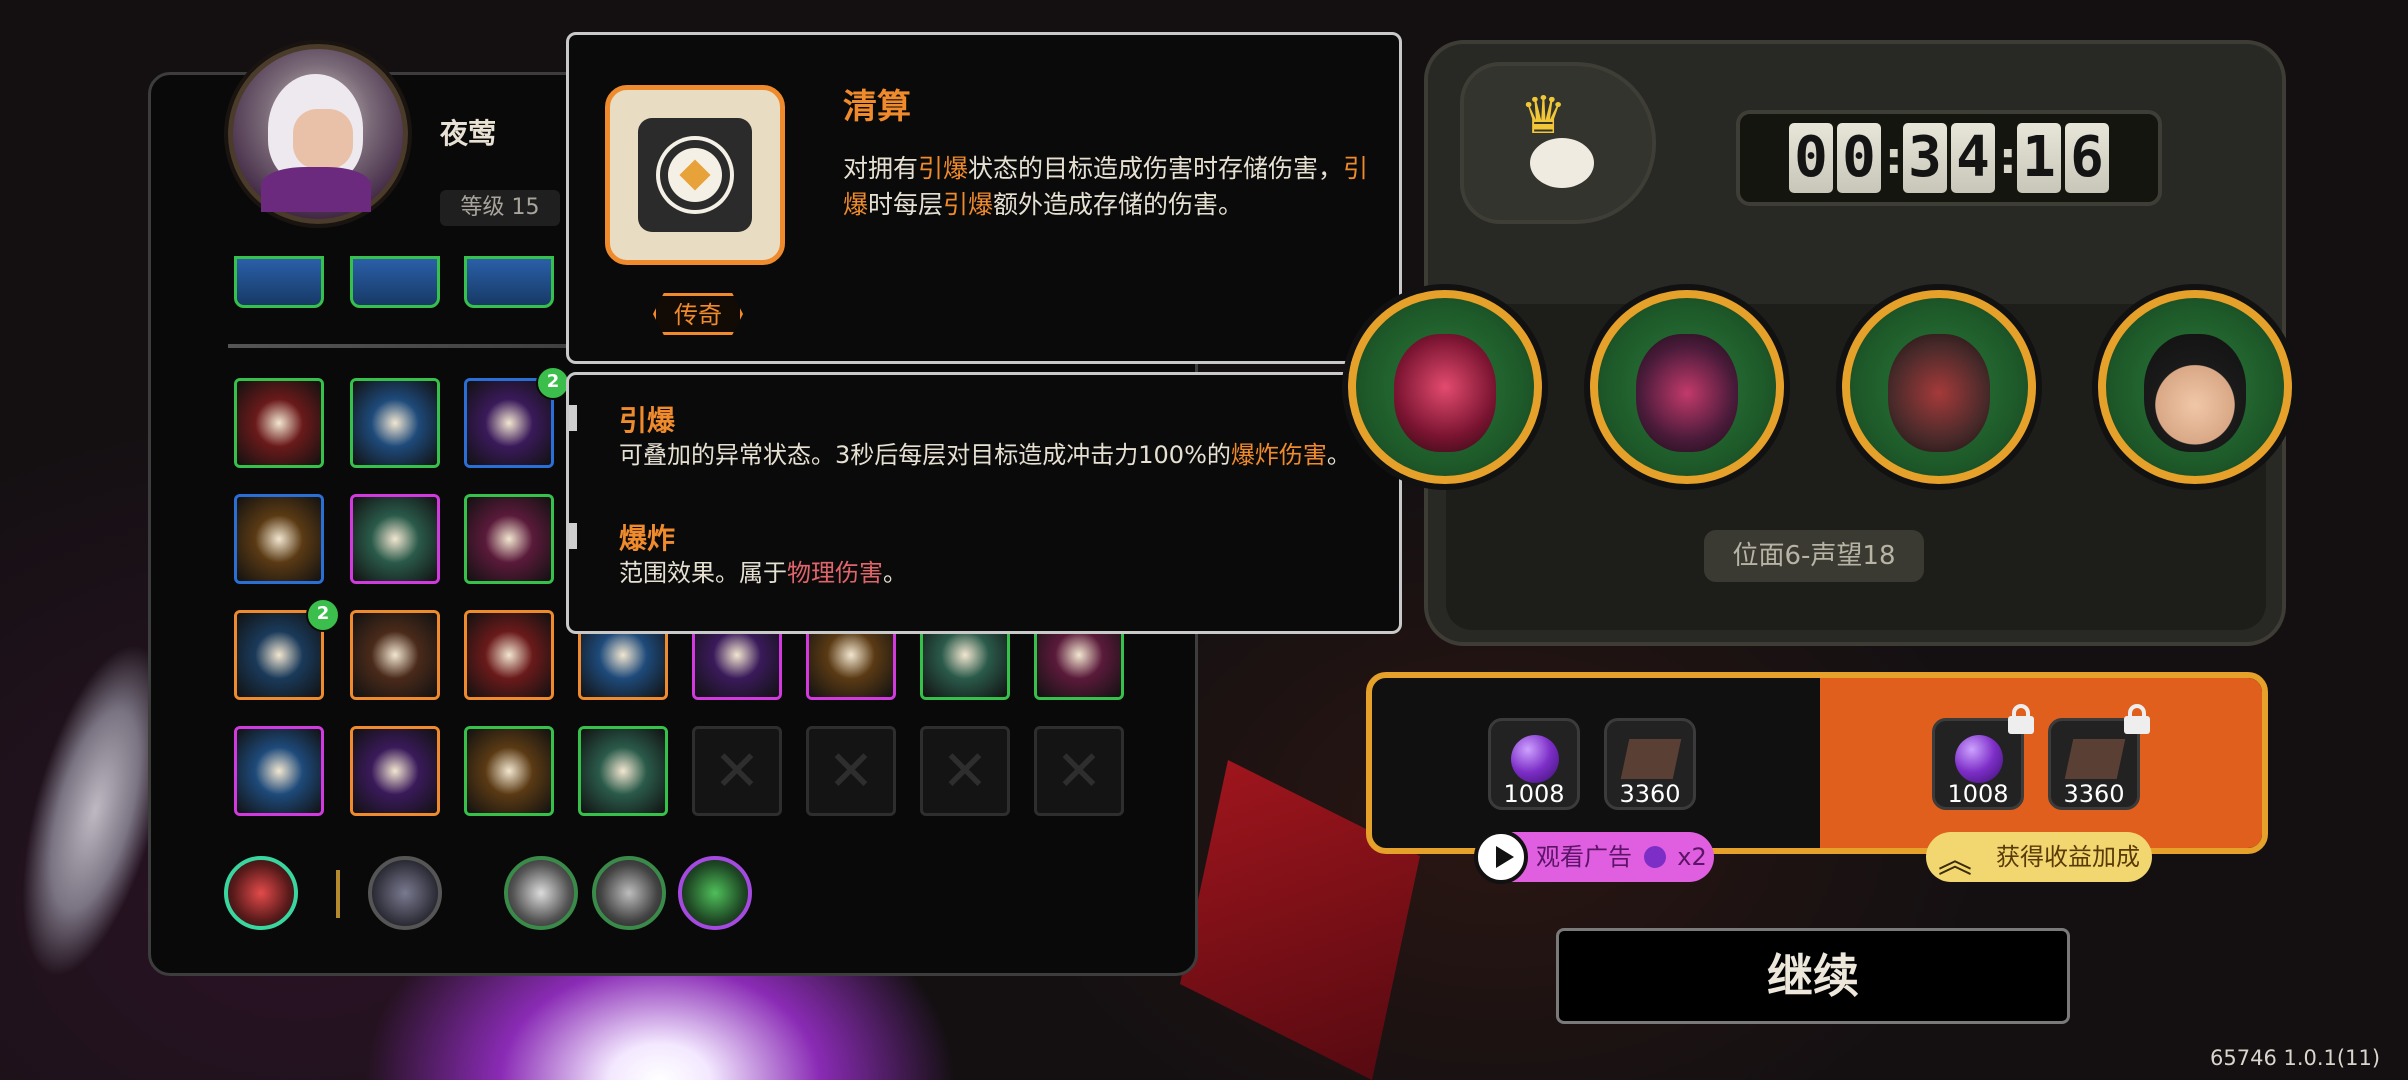 The height and width of the screenshot is (1080, 2408). What do you see at coordinates (1445, 393) in the screenshot?
I see `fly-boss-figure` at bounding box center [1445, 393].